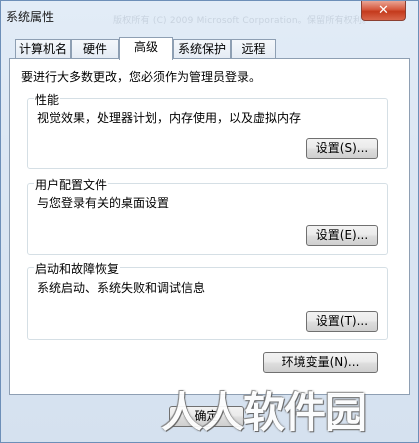  What do you see at coordinates (103, 203) in the screenshot?
I see `user-profiles-description: 与您登录有关的桌面设置` at bounding box center [103, 203].